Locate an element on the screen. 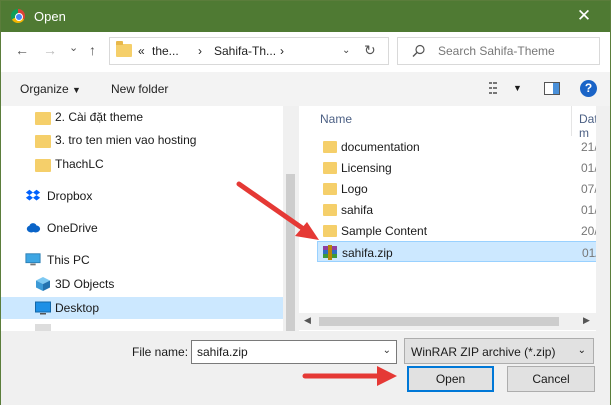  sidebar-item-partial is located at coordinates (142, 326).